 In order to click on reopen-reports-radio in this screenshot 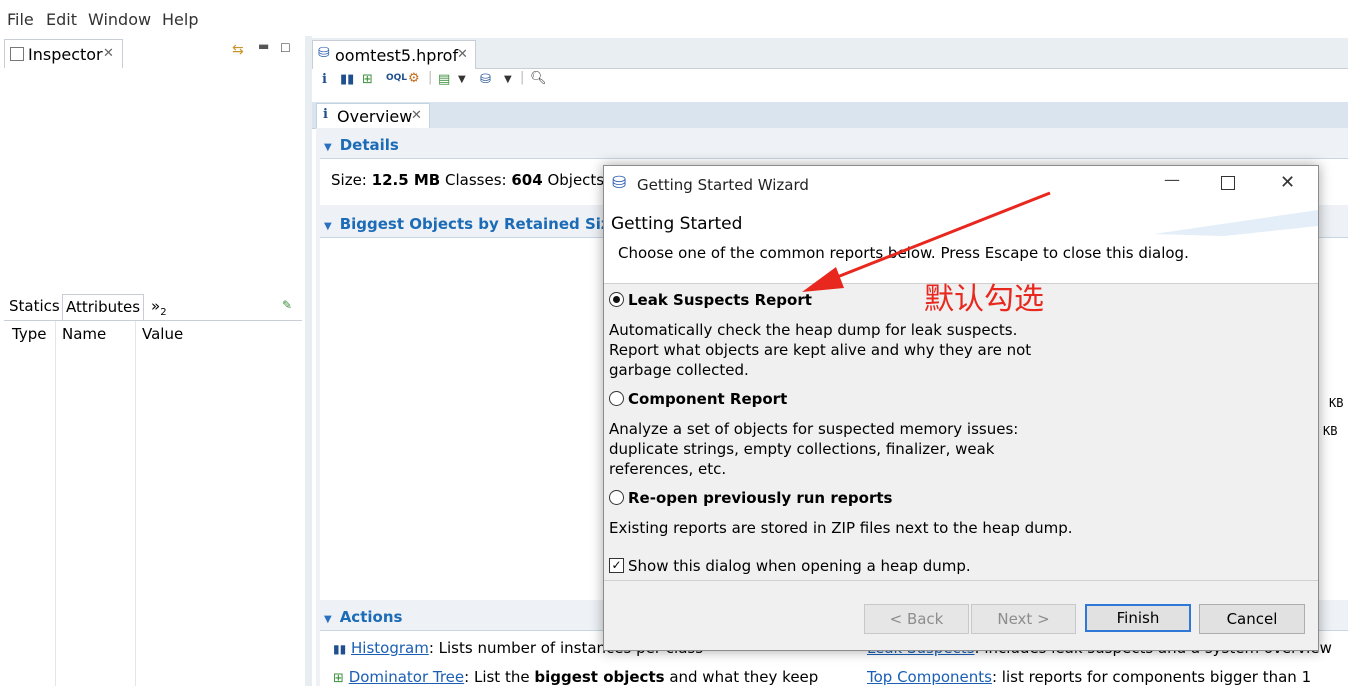, I will do `click(616, 497)`.